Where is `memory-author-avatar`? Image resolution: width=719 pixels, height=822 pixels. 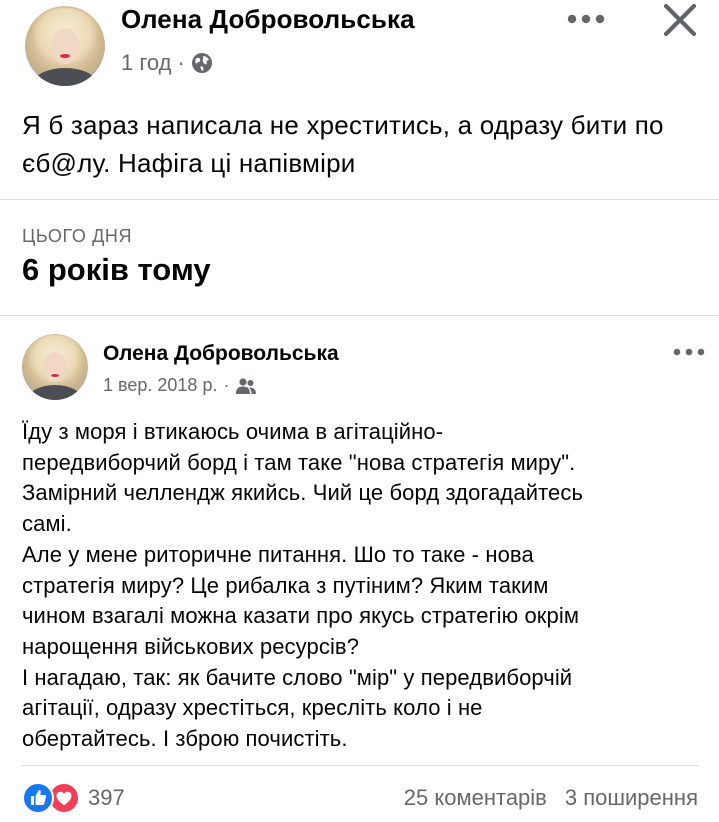 memory-author-avatar is located at coordinates (55, 367).